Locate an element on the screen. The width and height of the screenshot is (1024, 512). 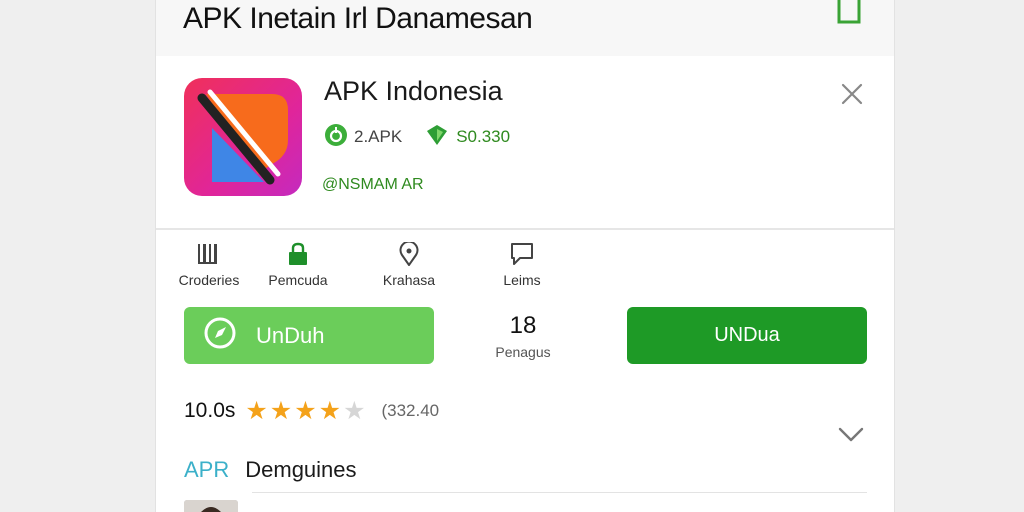
download-button-secondary: UNDua is located at coordinates (747, 335).